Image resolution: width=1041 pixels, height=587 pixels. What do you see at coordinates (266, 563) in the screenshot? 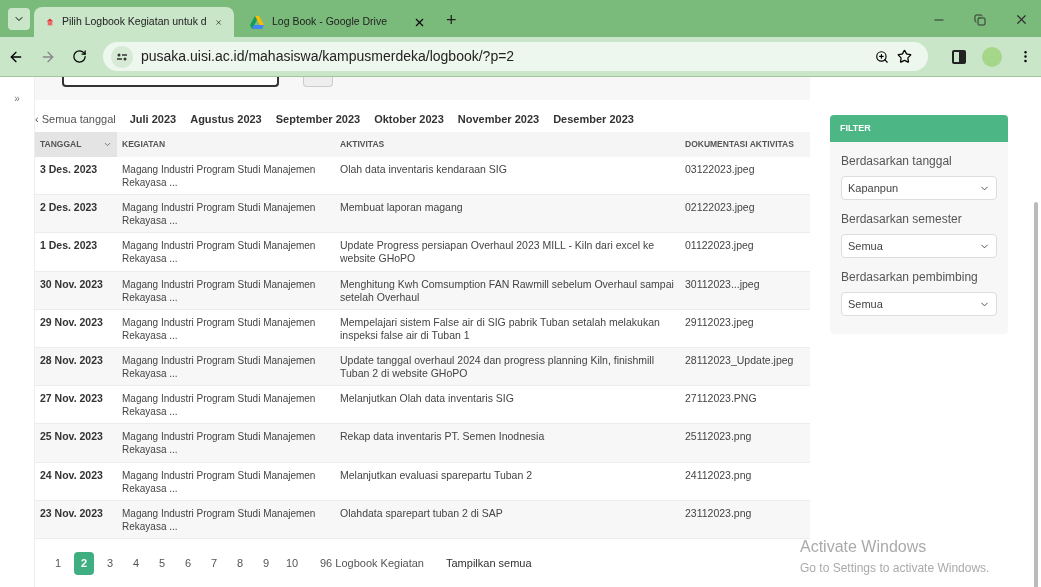
I see `page-link: 9` at bounding box center [266, 563].